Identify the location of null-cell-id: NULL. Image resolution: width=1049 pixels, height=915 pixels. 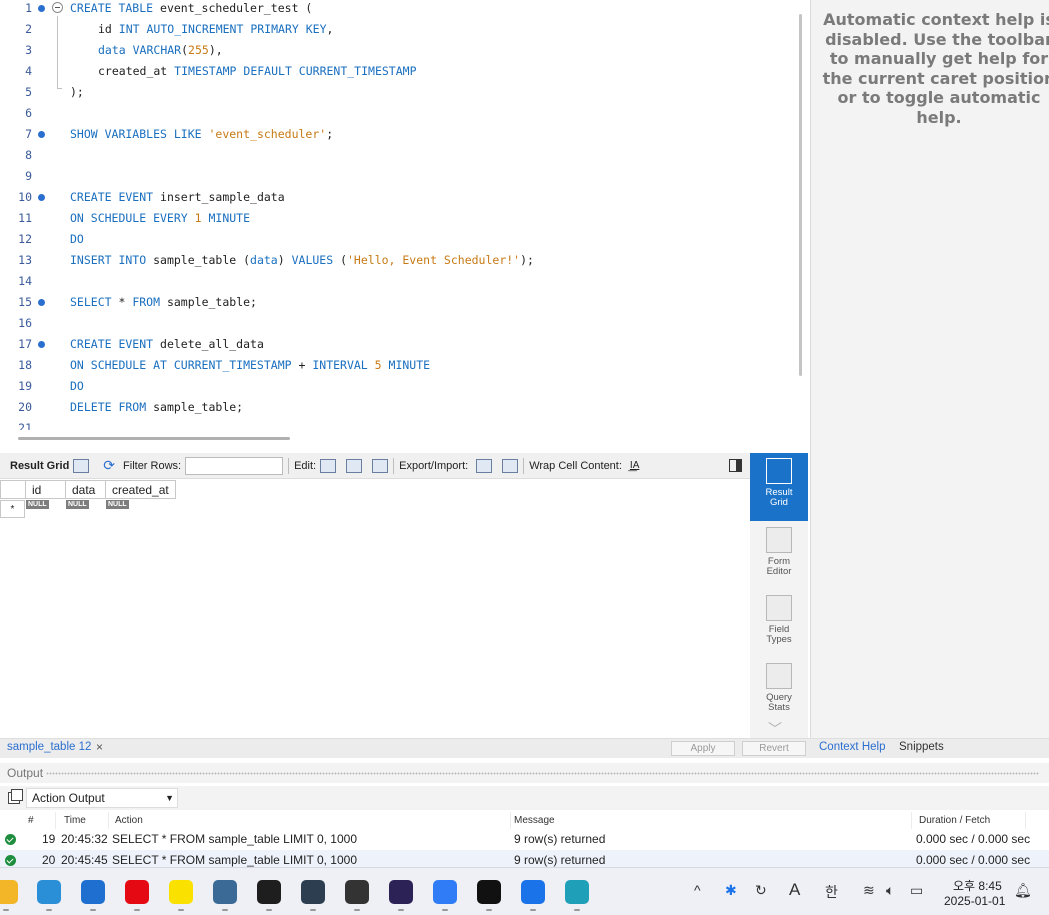
(37, 504).